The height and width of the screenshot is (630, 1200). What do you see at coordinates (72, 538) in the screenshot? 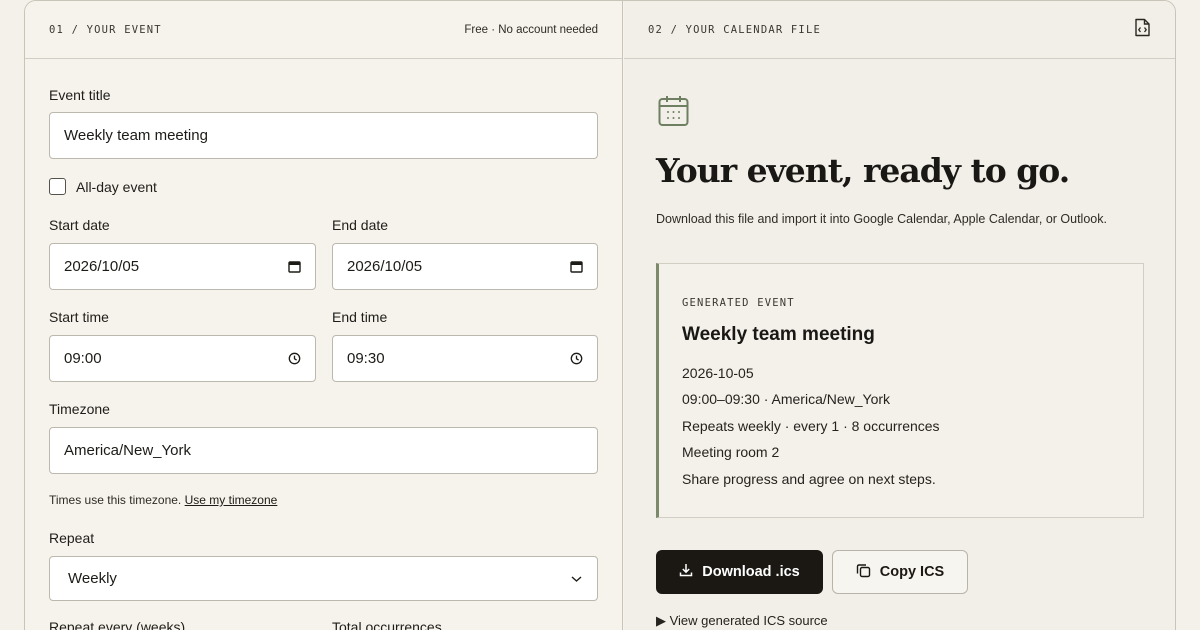
I see `repeat-label: Repeat` at bounding box center [72, 538].